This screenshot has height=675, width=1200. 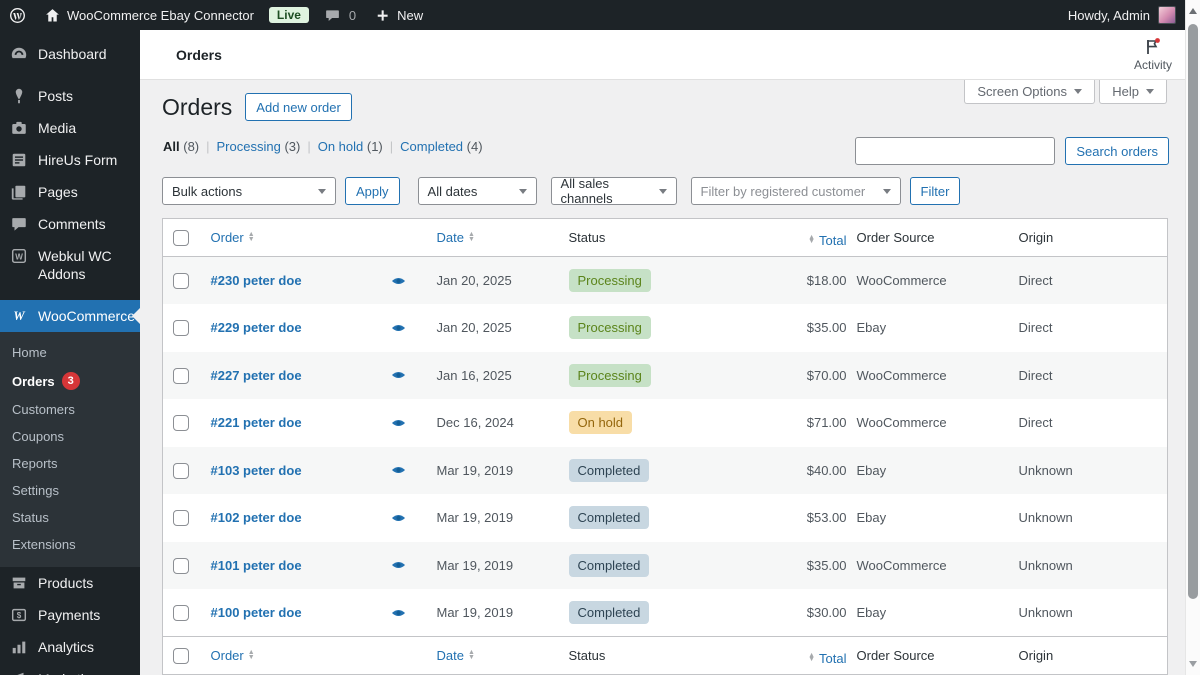 I want to click on vertical-scrollbar, so click(x=1192, y=337).